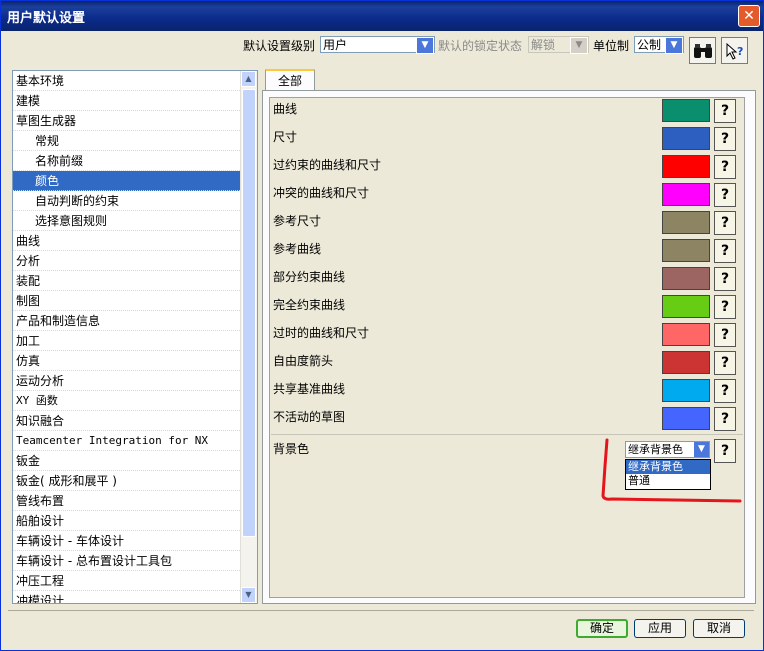 This screenshot has height=651, width=764. Describe the element at coordinates (127, 281) in the screenshot. I see `tree-item: 装配` at that location.